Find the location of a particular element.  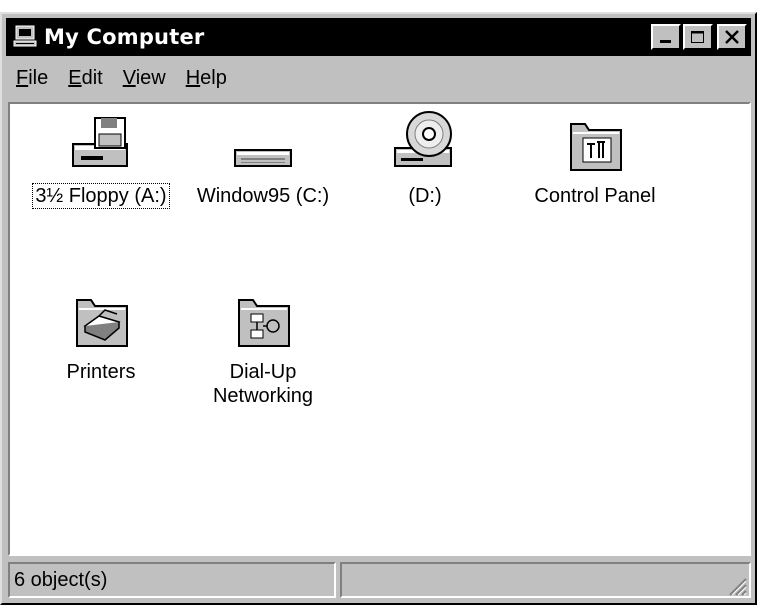

maximize-button is located at coordinates (698, 37).